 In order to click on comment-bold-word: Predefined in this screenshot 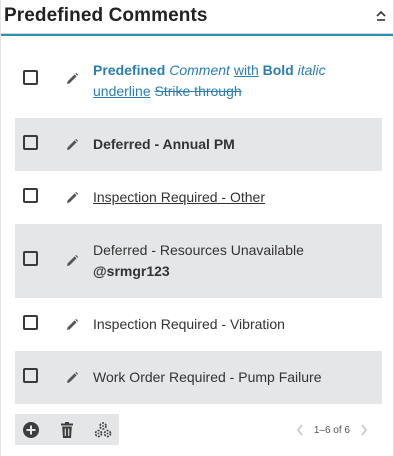, I will do `click(129, 70)`.